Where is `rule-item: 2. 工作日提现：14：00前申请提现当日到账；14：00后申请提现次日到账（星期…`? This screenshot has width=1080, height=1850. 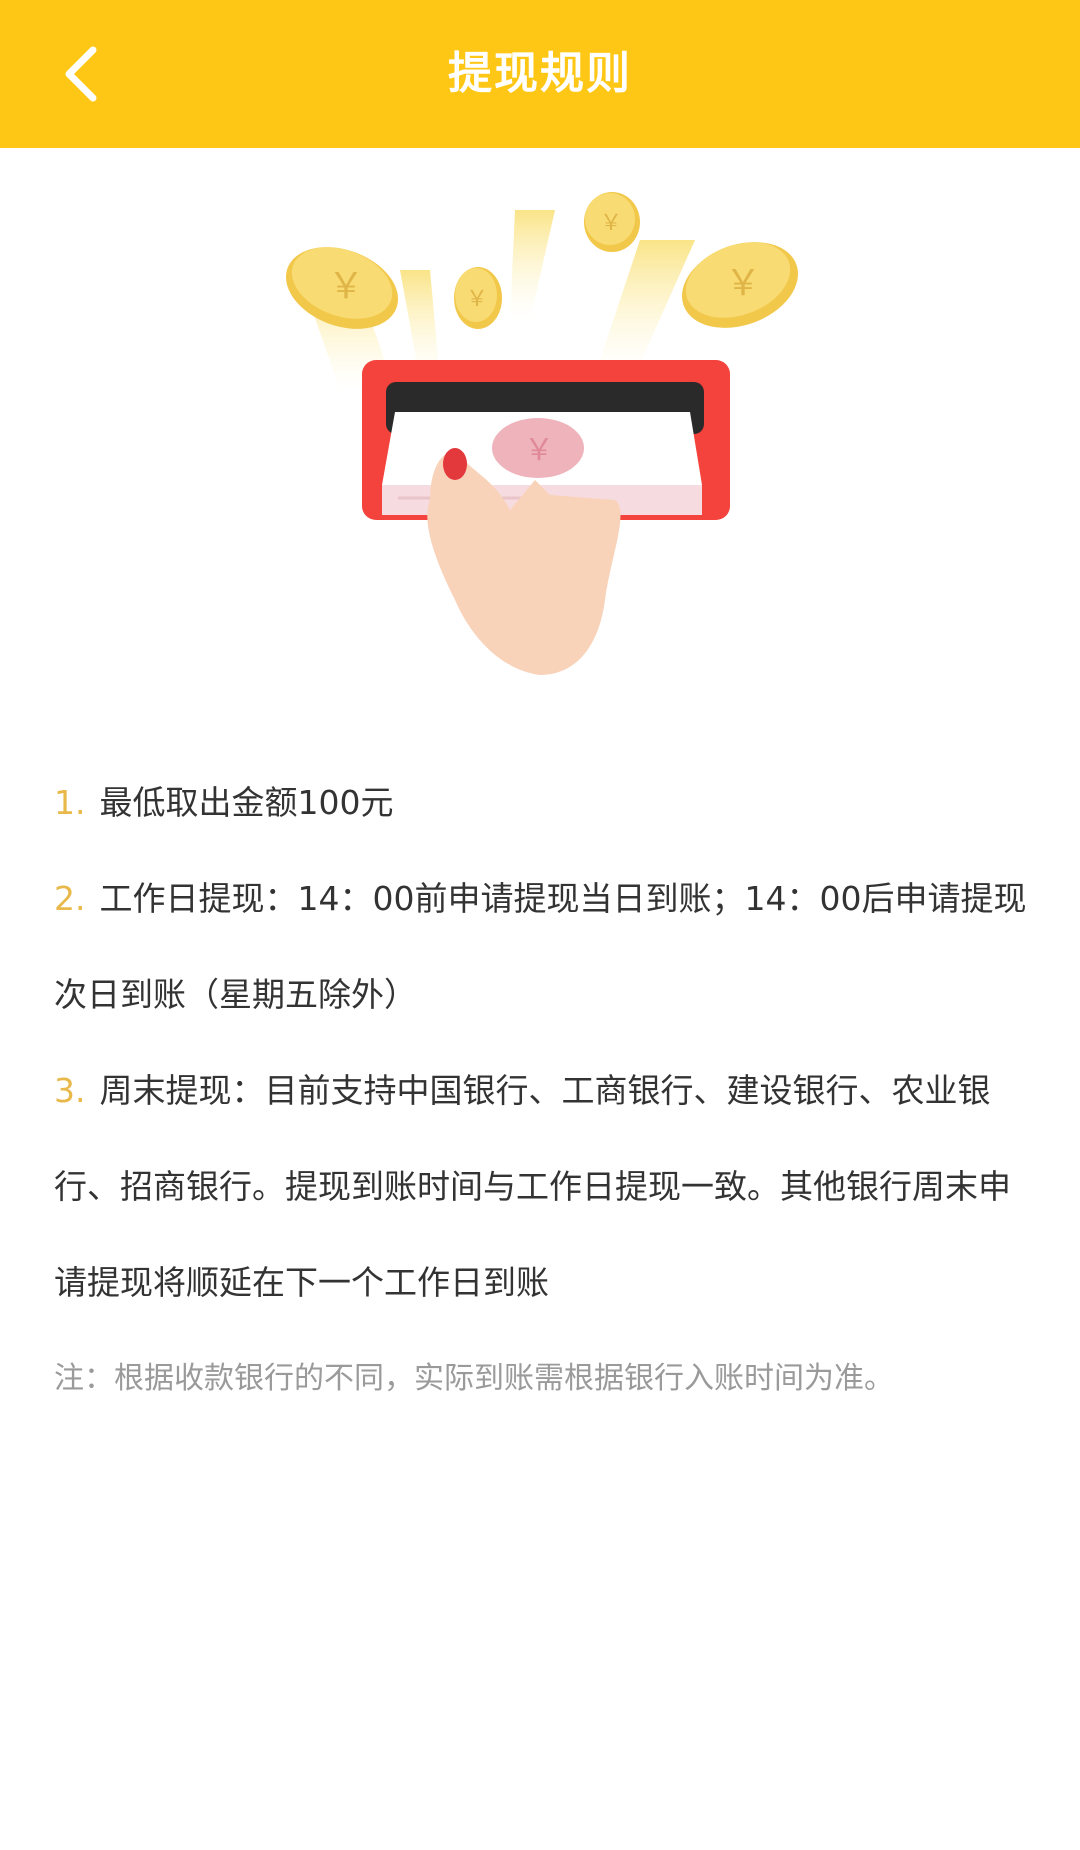
rule-item: 2. 工作日提现：14：00前申请提现当日到账；14：00后申请提现次日到账（星期… is located at coordinates (541, 947).